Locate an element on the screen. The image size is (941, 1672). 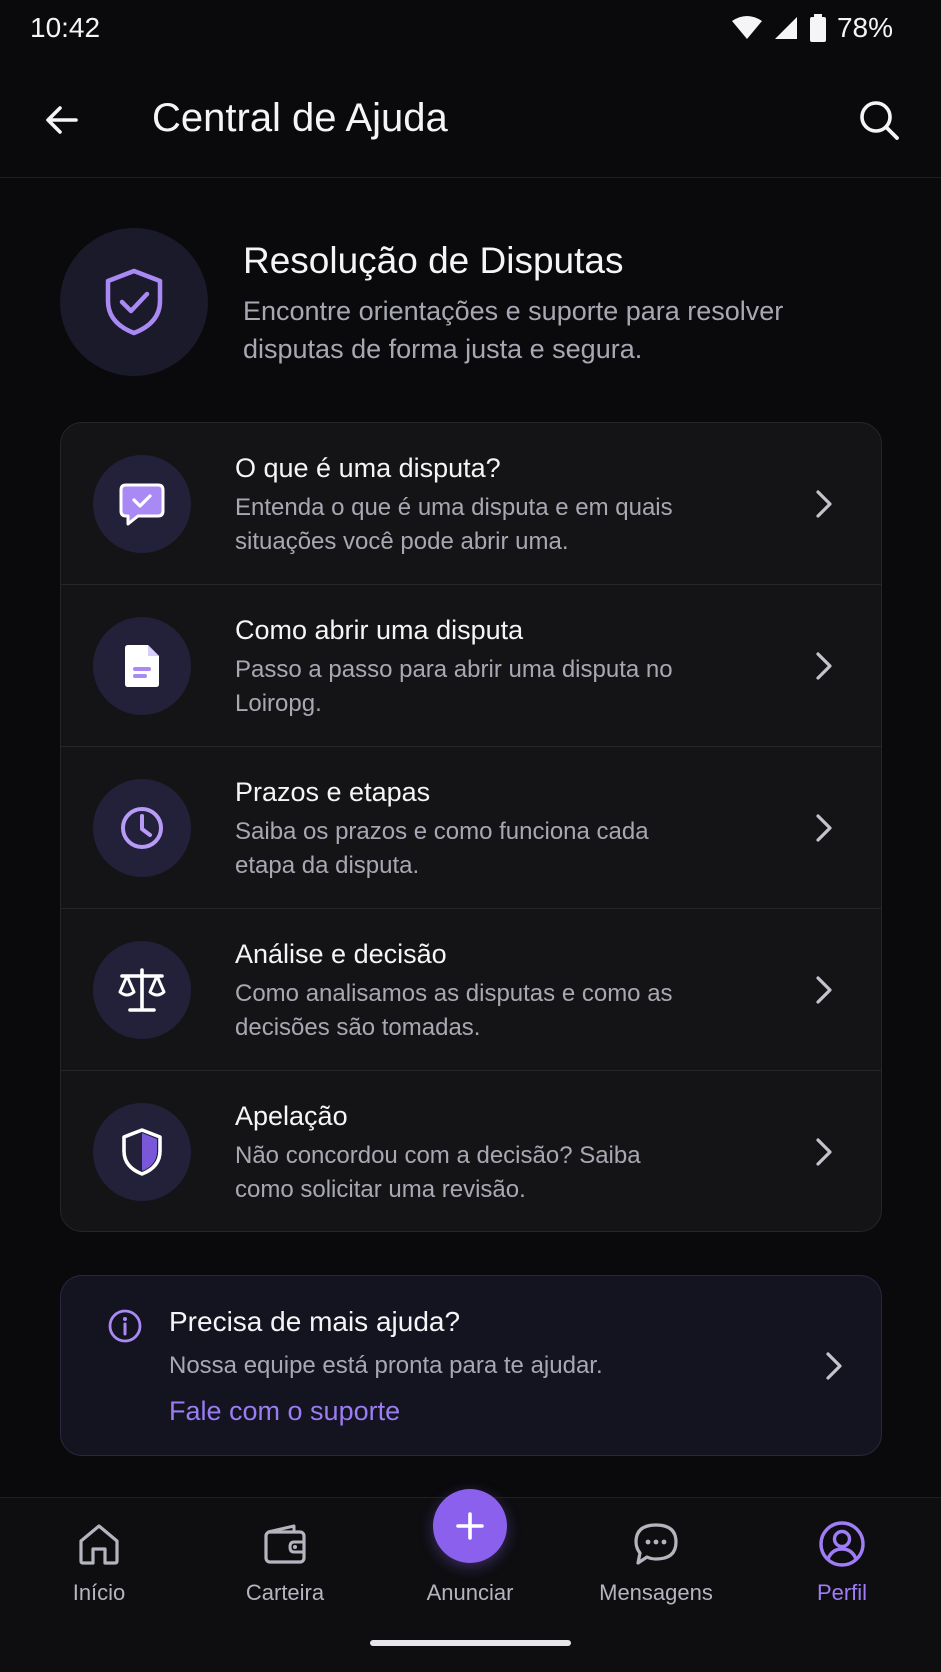
nav-label: Início is located at coordinates (99, 1592).